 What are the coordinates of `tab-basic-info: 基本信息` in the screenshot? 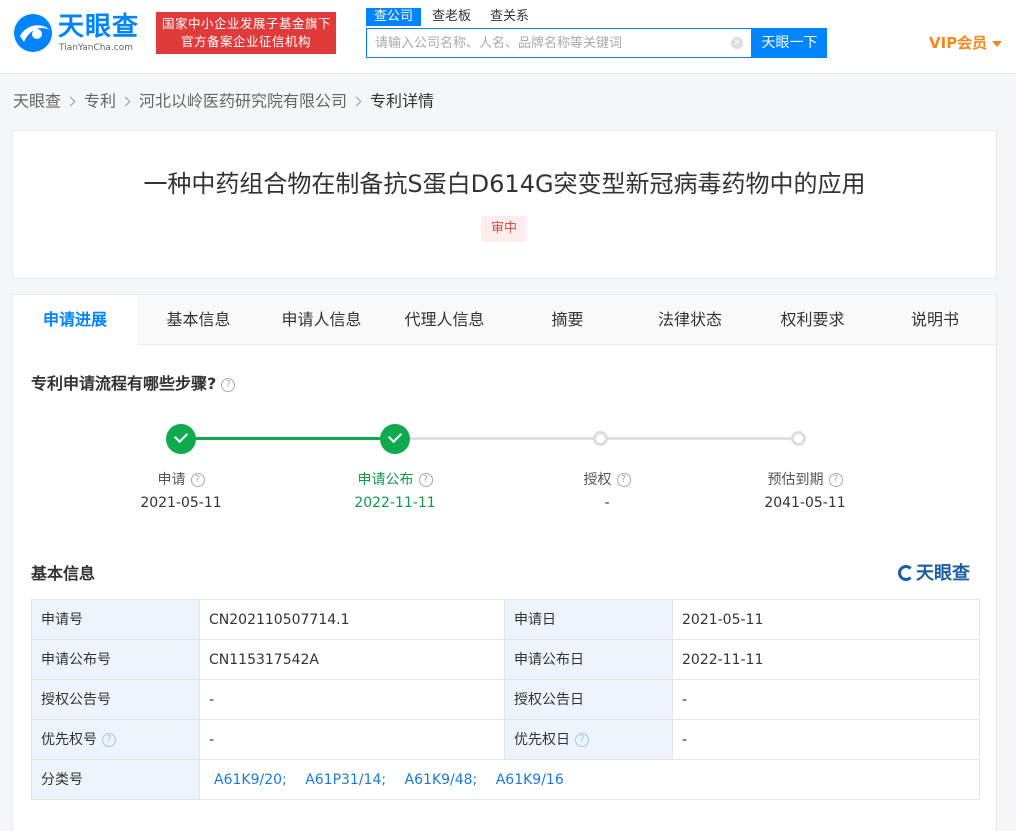 It's located at (198, 320).